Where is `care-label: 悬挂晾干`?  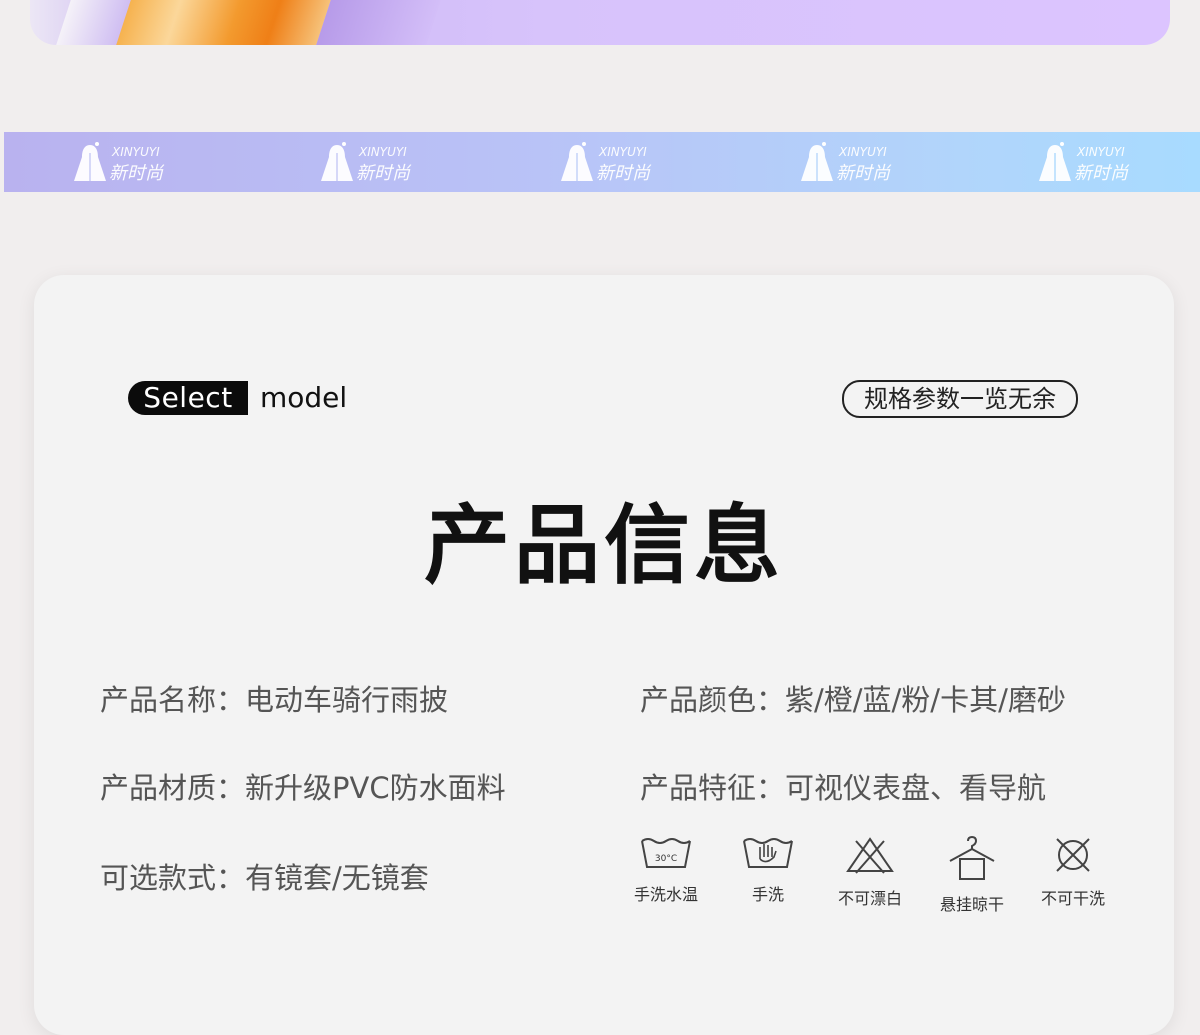 care-label: 悬挂晾干 is located at coordinates (971, 904).